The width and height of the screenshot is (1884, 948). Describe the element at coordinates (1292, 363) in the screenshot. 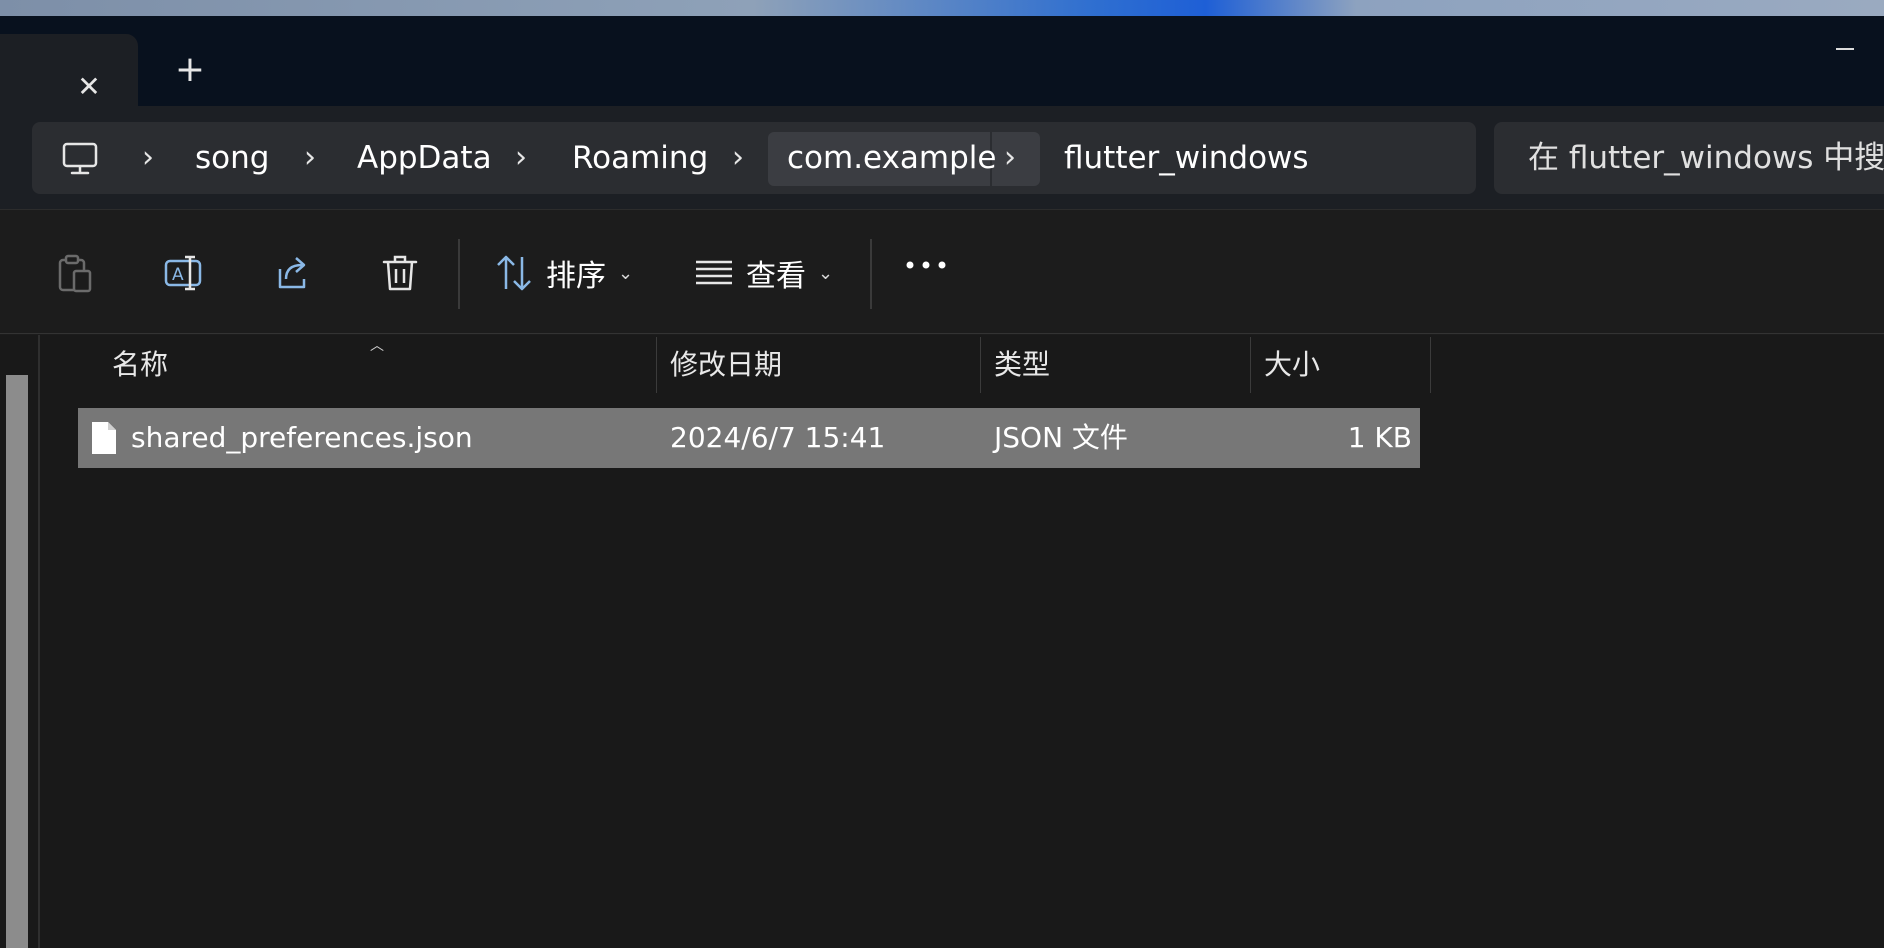

I see `column-header-size: 大小` at that location.